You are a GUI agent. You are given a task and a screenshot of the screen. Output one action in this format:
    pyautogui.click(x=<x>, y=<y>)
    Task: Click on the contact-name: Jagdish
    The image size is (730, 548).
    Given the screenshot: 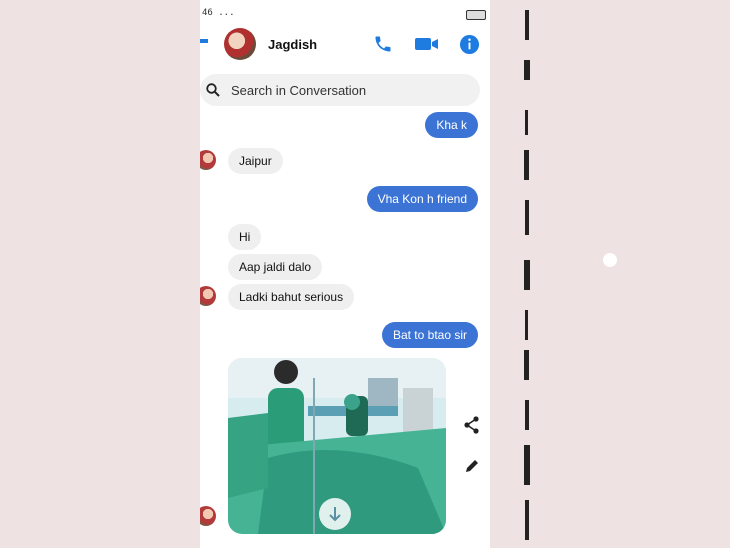 What is the action you would take?
    pyautogui.click(x=292, y=44)
    